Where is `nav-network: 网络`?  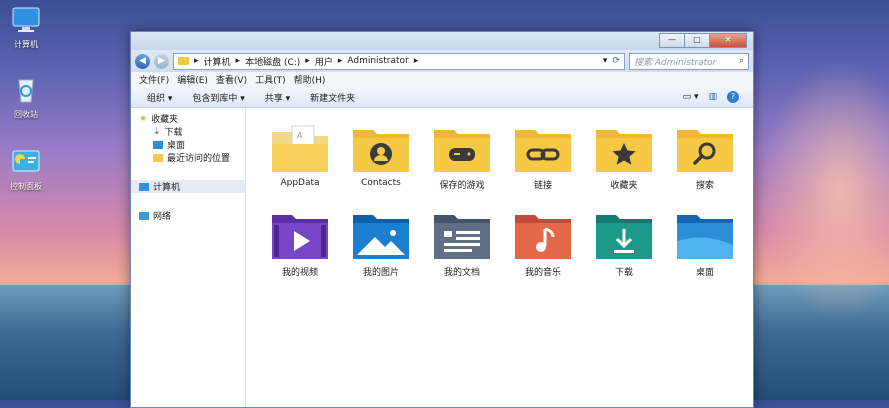
nav-network: 网络 is located at coordinates (188, 215).